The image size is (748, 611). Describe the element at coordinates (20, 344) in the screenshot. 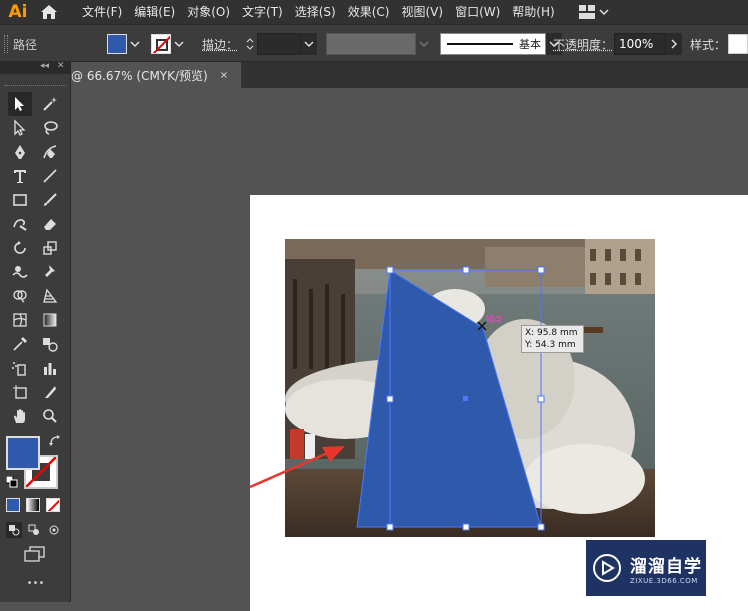

I see `eyedropper-tool-icon` at that location.